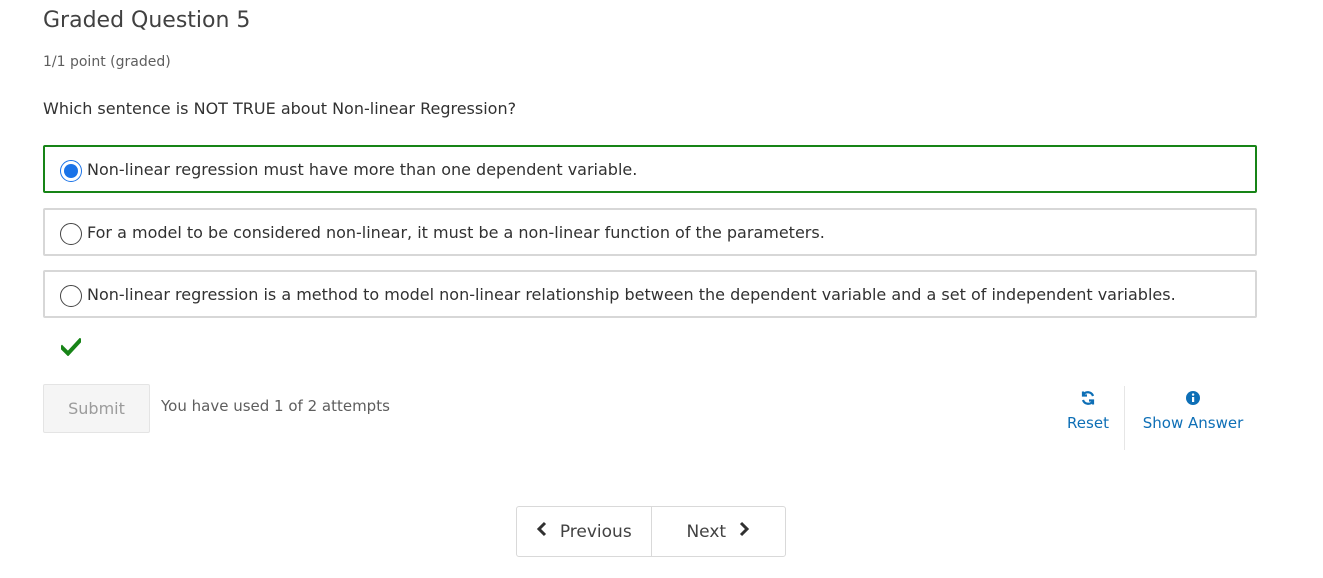 The height and width of the screenshot is (578, 1323). What do you see at coordinates (147, 20) in the screenshot?
I see `problem-title: Graded Question 5` at bounding box center [147, 20].